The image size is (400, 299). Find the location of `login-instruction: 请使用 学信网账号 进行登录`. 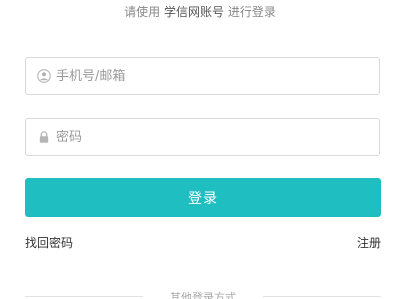

login-instruction: 请使用 学信网账号 进行登录 is located at coordinates (200, 11).